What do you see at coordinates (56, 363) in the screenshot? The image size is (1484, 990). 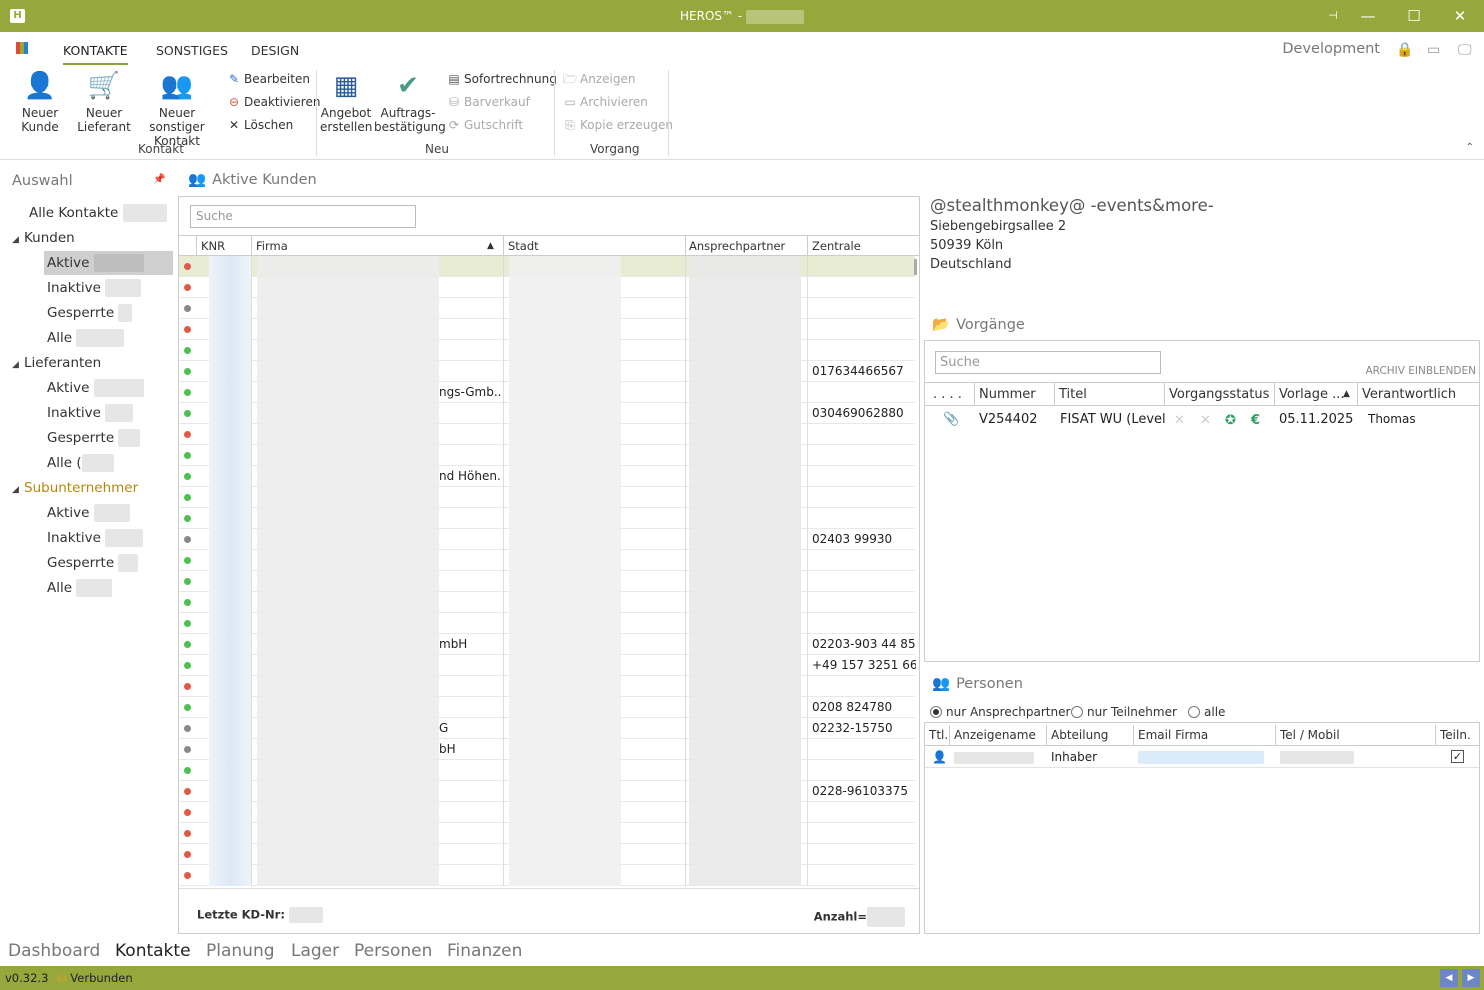 I see `sidebar-group-lieferanten: ◢ Lieferanten` at bounding box center [56, 363].